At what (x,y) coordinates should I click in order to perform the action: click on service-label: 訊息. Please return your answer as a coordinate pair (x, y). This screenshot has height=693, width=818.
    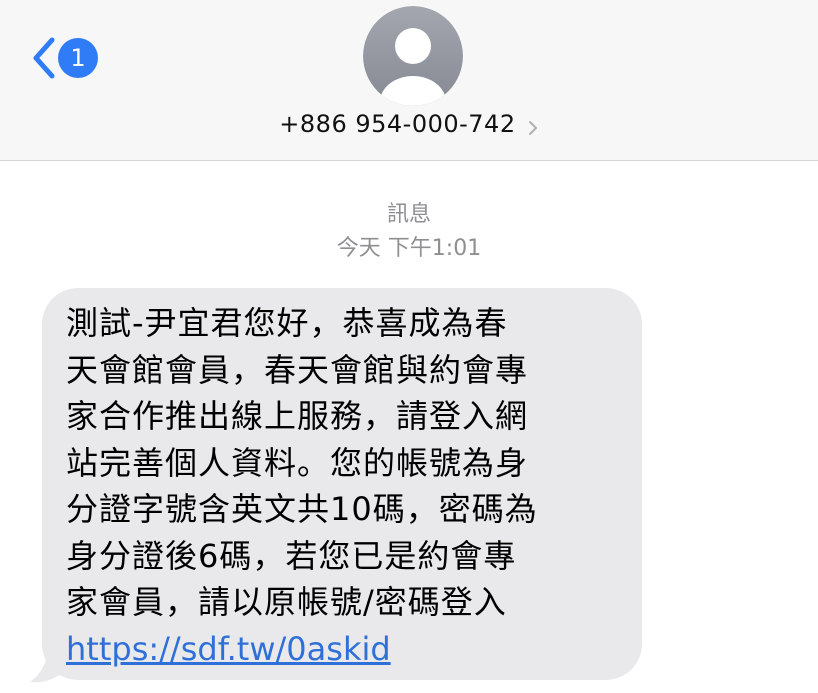
    Looking at the image, I should click on (408, 214).